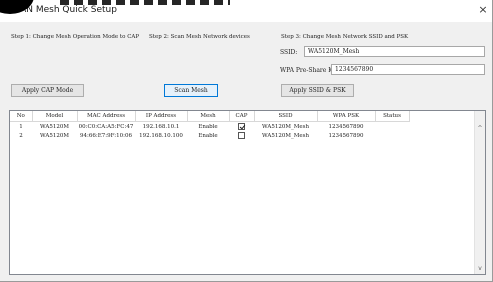  I want to click on col-ssid: SSID, so click(286, 116).